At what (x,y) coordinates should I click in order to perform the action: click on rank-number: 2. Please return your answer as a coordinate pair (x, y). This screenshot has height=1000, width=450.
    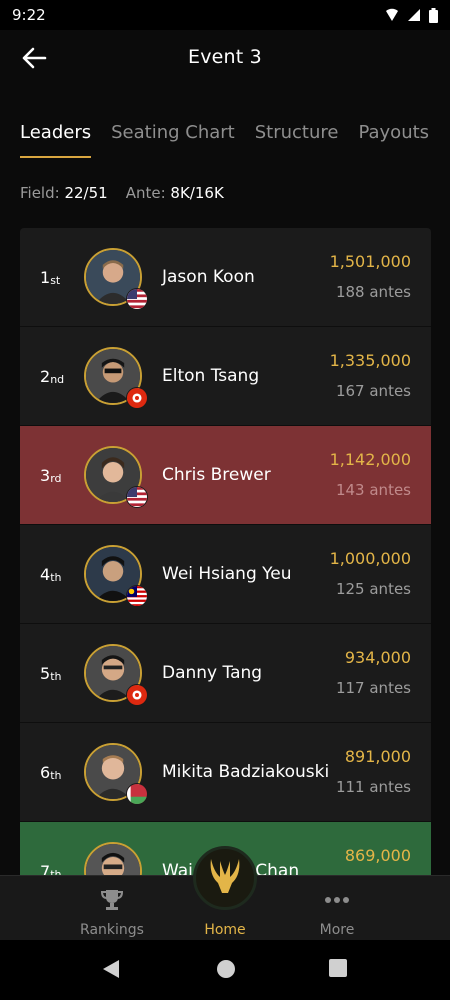
    Looking at the image, I should click on (45, 376).